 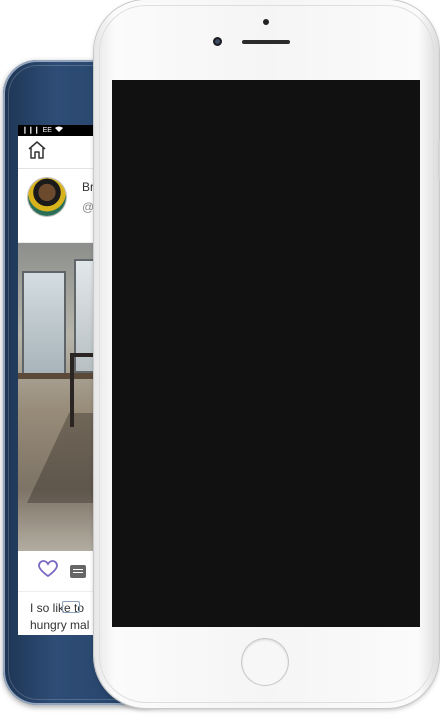 I want to click on post-author-name: Br, so click(x=88, y=187).